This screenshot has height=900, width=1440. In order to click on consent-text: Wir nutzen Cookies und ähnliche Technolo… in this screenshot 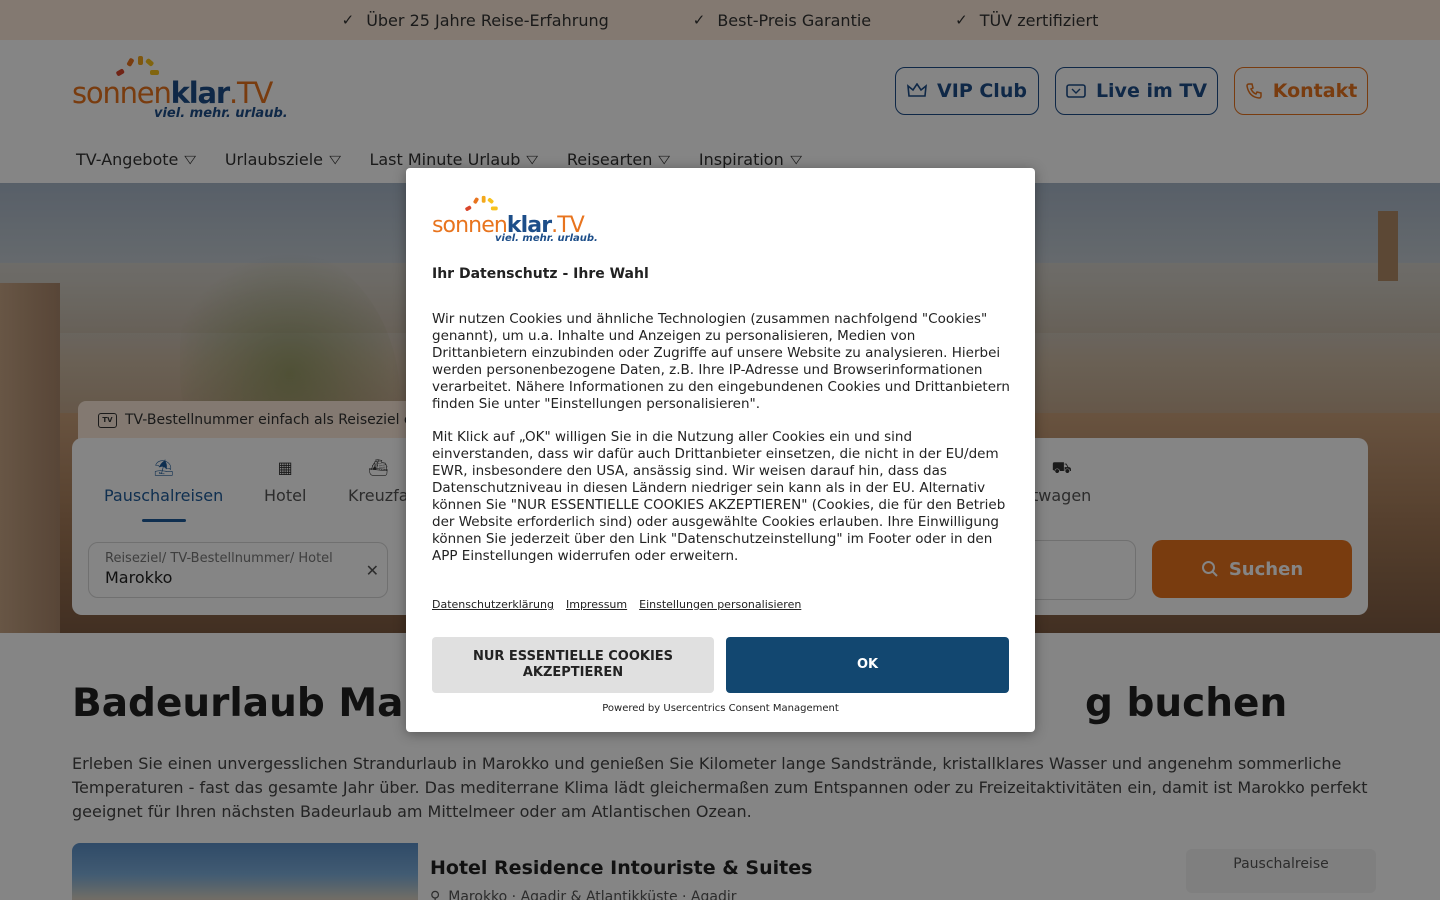, I will do `click(722, 438)`.